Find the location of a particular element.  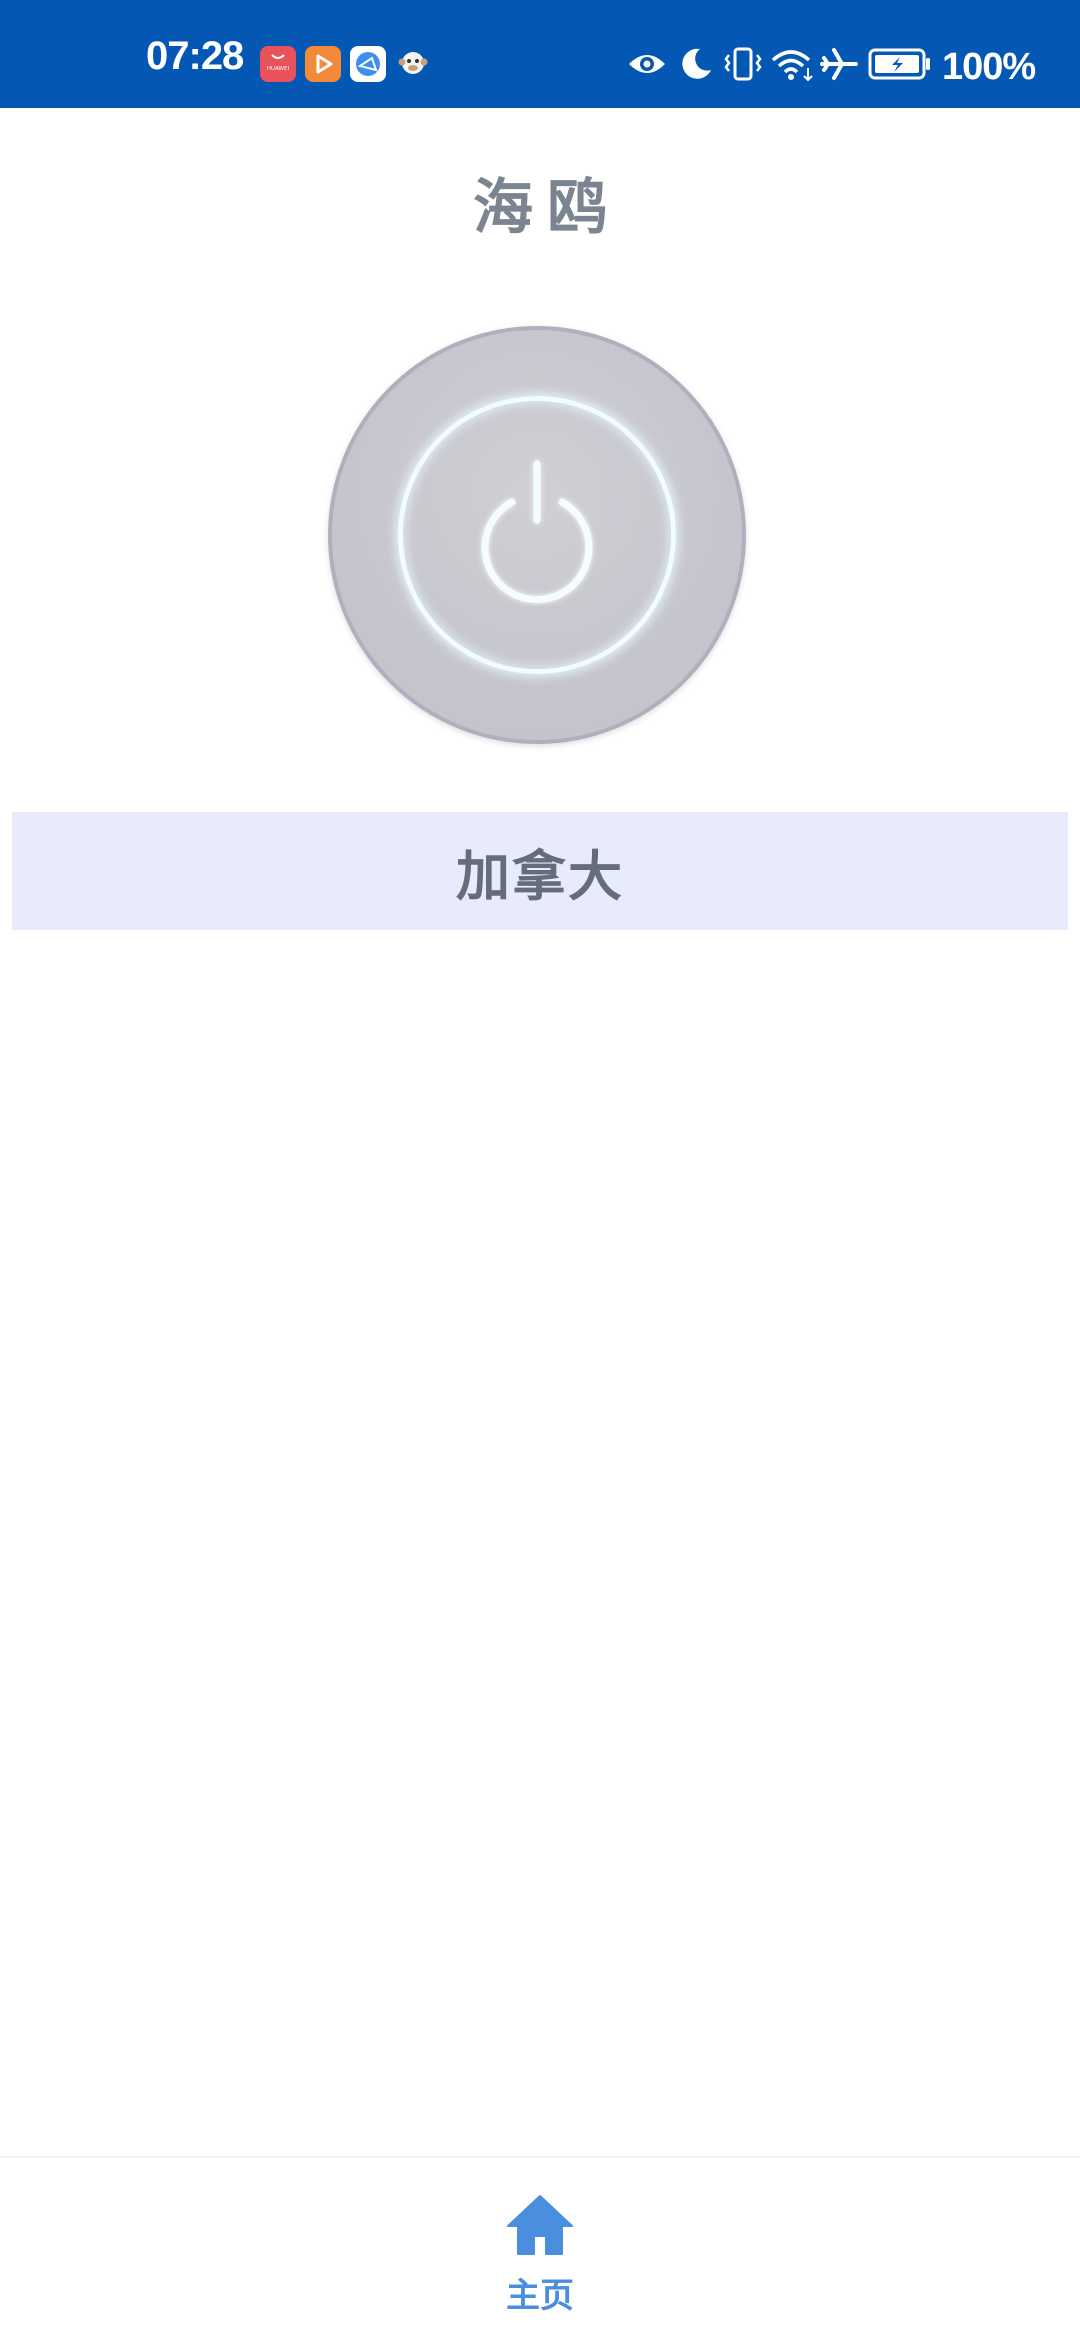

airplane-icon is located at coordinates (839, 64).